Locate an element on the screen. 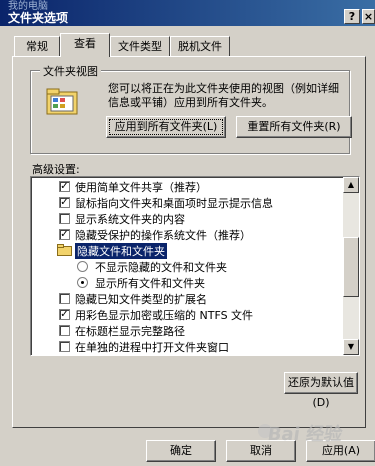 The image size is (375, 466). list-item: 隐藏已知文件类型的扩展名 is located at coordinates (188, 298).